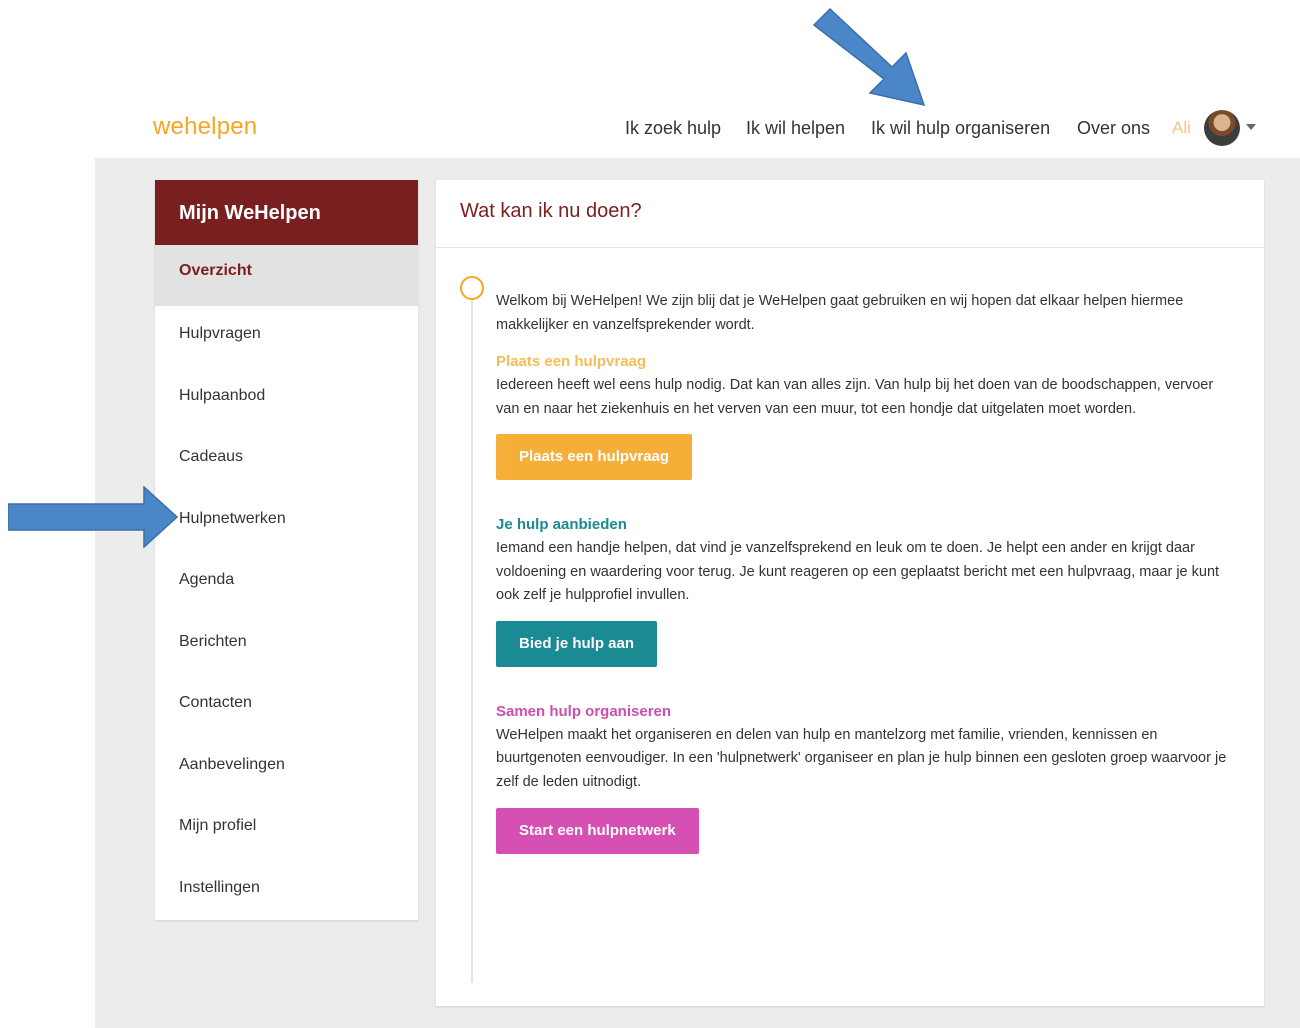 Image resolution: width=1300 pixels, height=1028 pixels. What do you see at coordinates (286, 583) in the screenshot?
I see `sidebar-item-agenda: Agenda` at bounding box center [286, 583].